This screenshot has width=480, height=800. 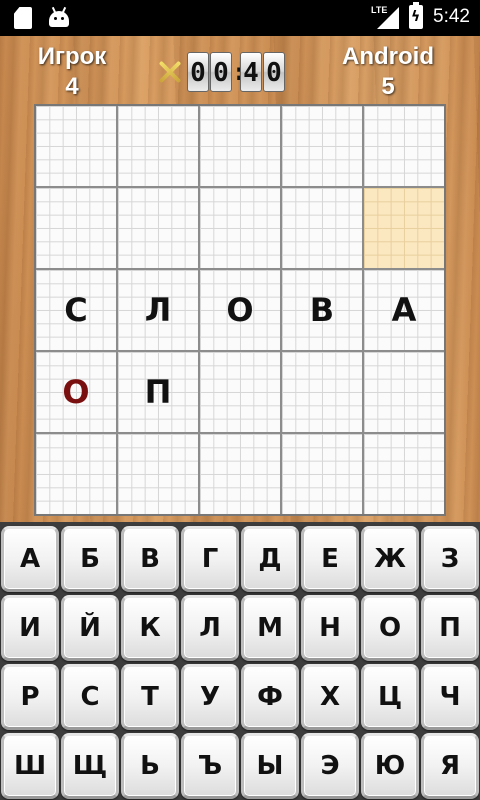 I want to click on letter-key: Р, so click(x=30, y=697).